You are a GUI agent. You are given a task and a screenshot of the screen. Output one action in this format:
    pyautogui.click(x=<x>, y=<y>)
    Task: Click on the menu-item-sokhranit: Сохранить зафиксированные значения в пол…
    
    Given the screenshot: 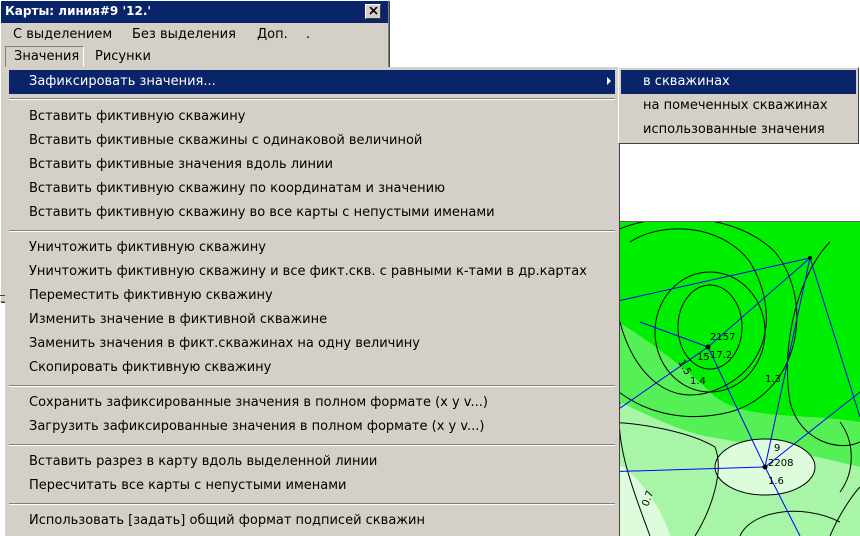 What is the action you would take?
    pyautogui.click(x=312, y=403)
    